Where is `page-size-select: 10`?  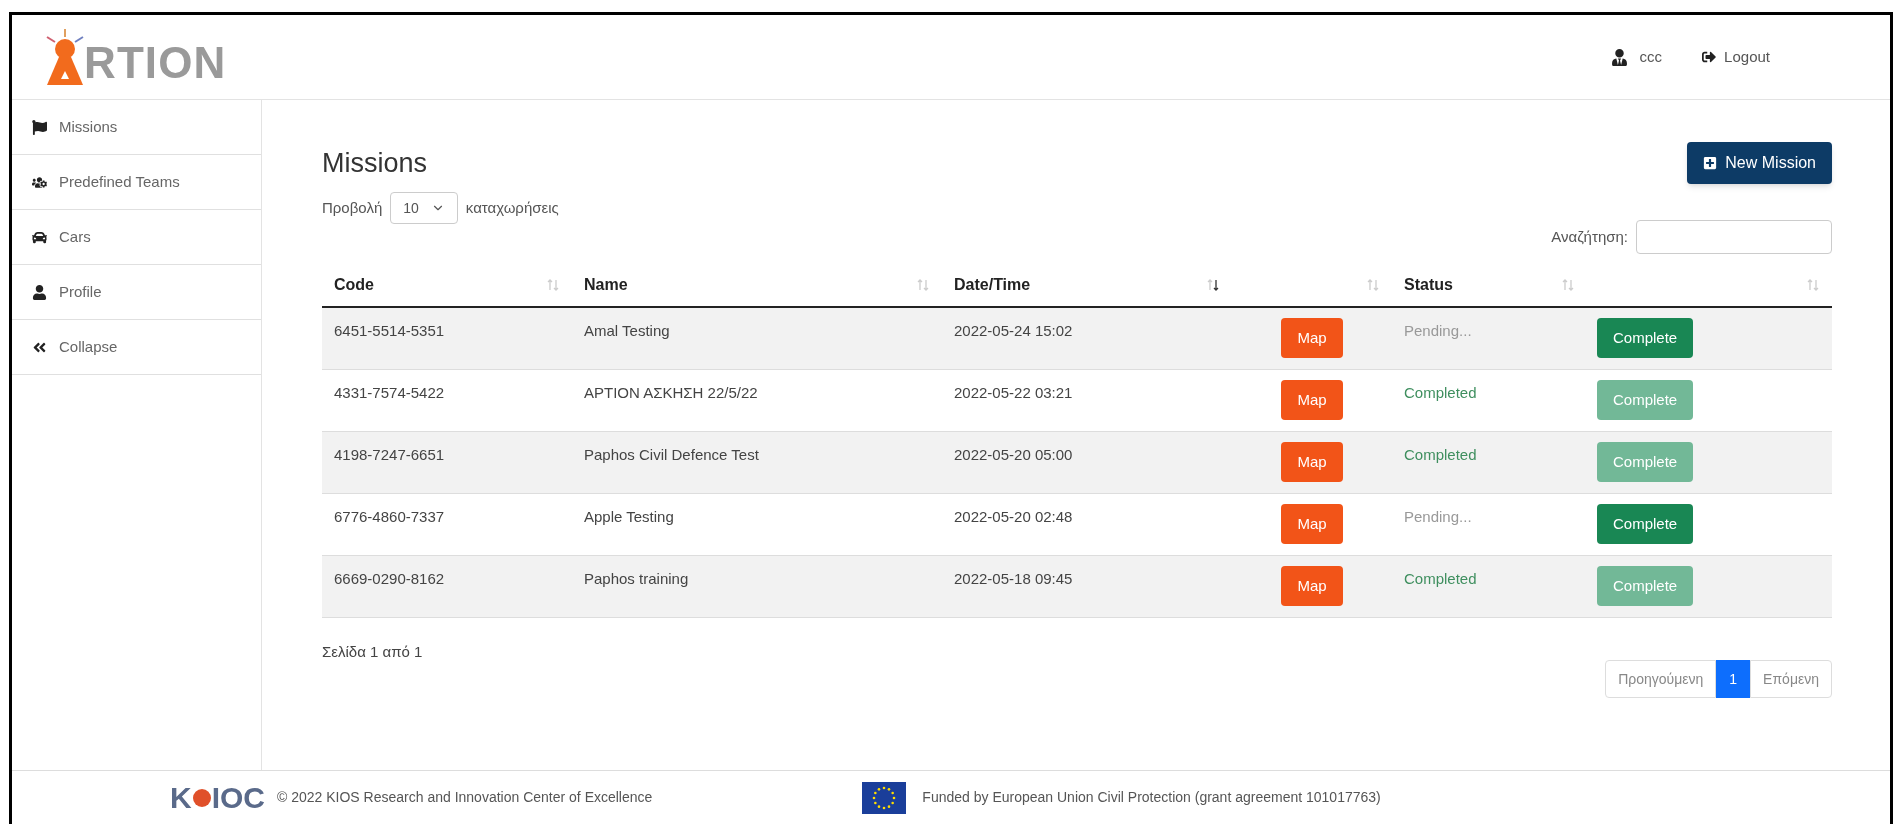 page-size-select: 10 is located at coordinates (424, 208).